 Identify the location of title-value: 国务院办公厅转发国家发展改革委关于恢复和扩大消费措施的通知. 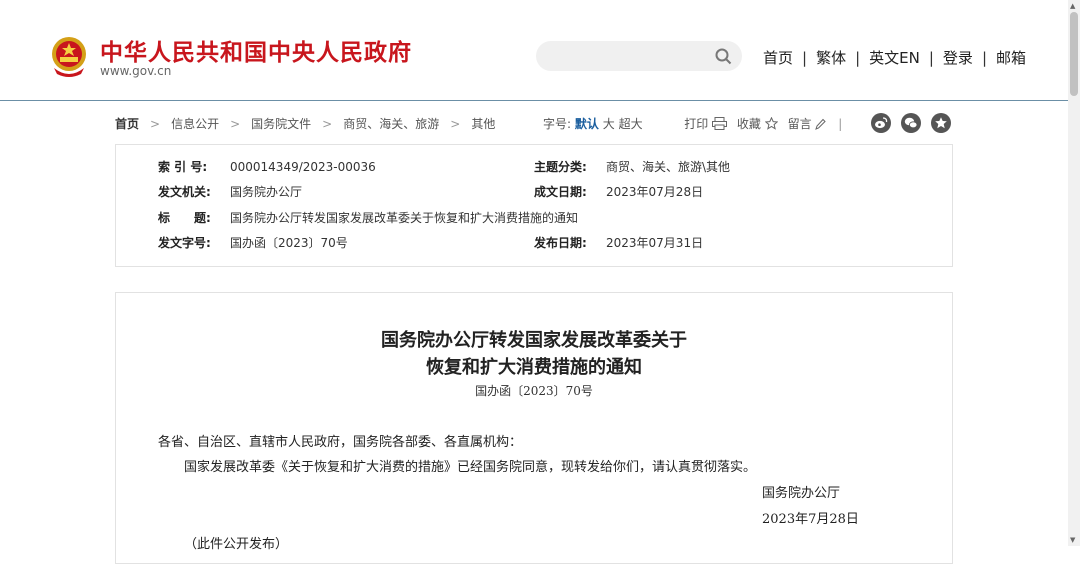
(404, 218).